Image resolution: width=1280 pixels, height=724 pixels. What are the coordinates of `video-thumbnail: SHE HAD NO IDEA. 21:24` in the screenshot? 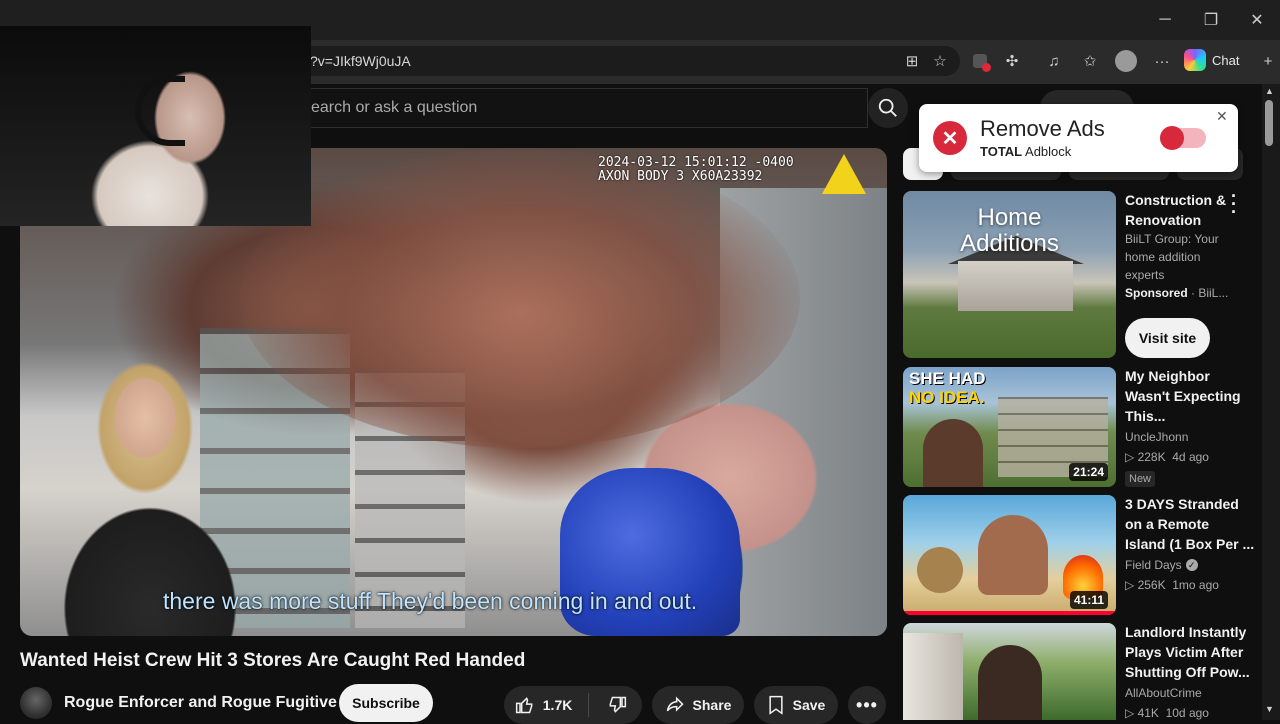 It's located at (1009, 427).